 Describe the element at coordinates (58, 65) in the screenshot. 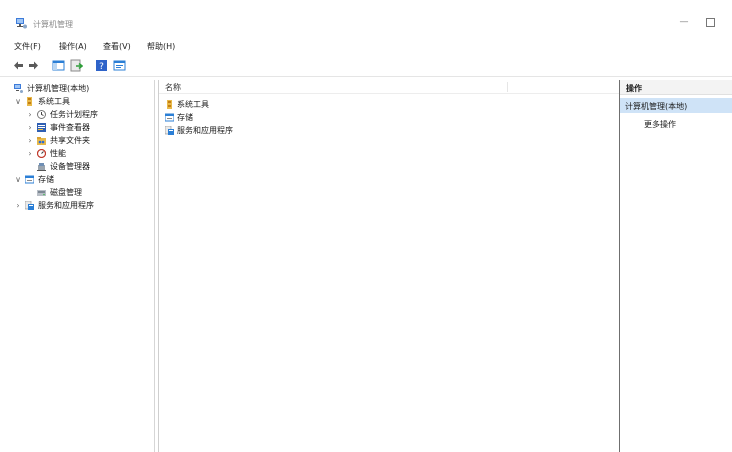

I see `show-hide-tree-icon` at that location.